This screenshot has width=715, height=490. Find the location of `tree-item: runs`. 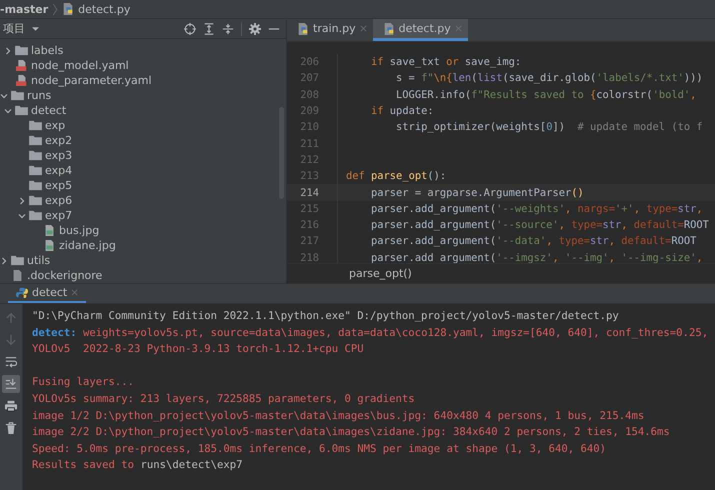

tree-item: runs is located at coordinates (39, 95).